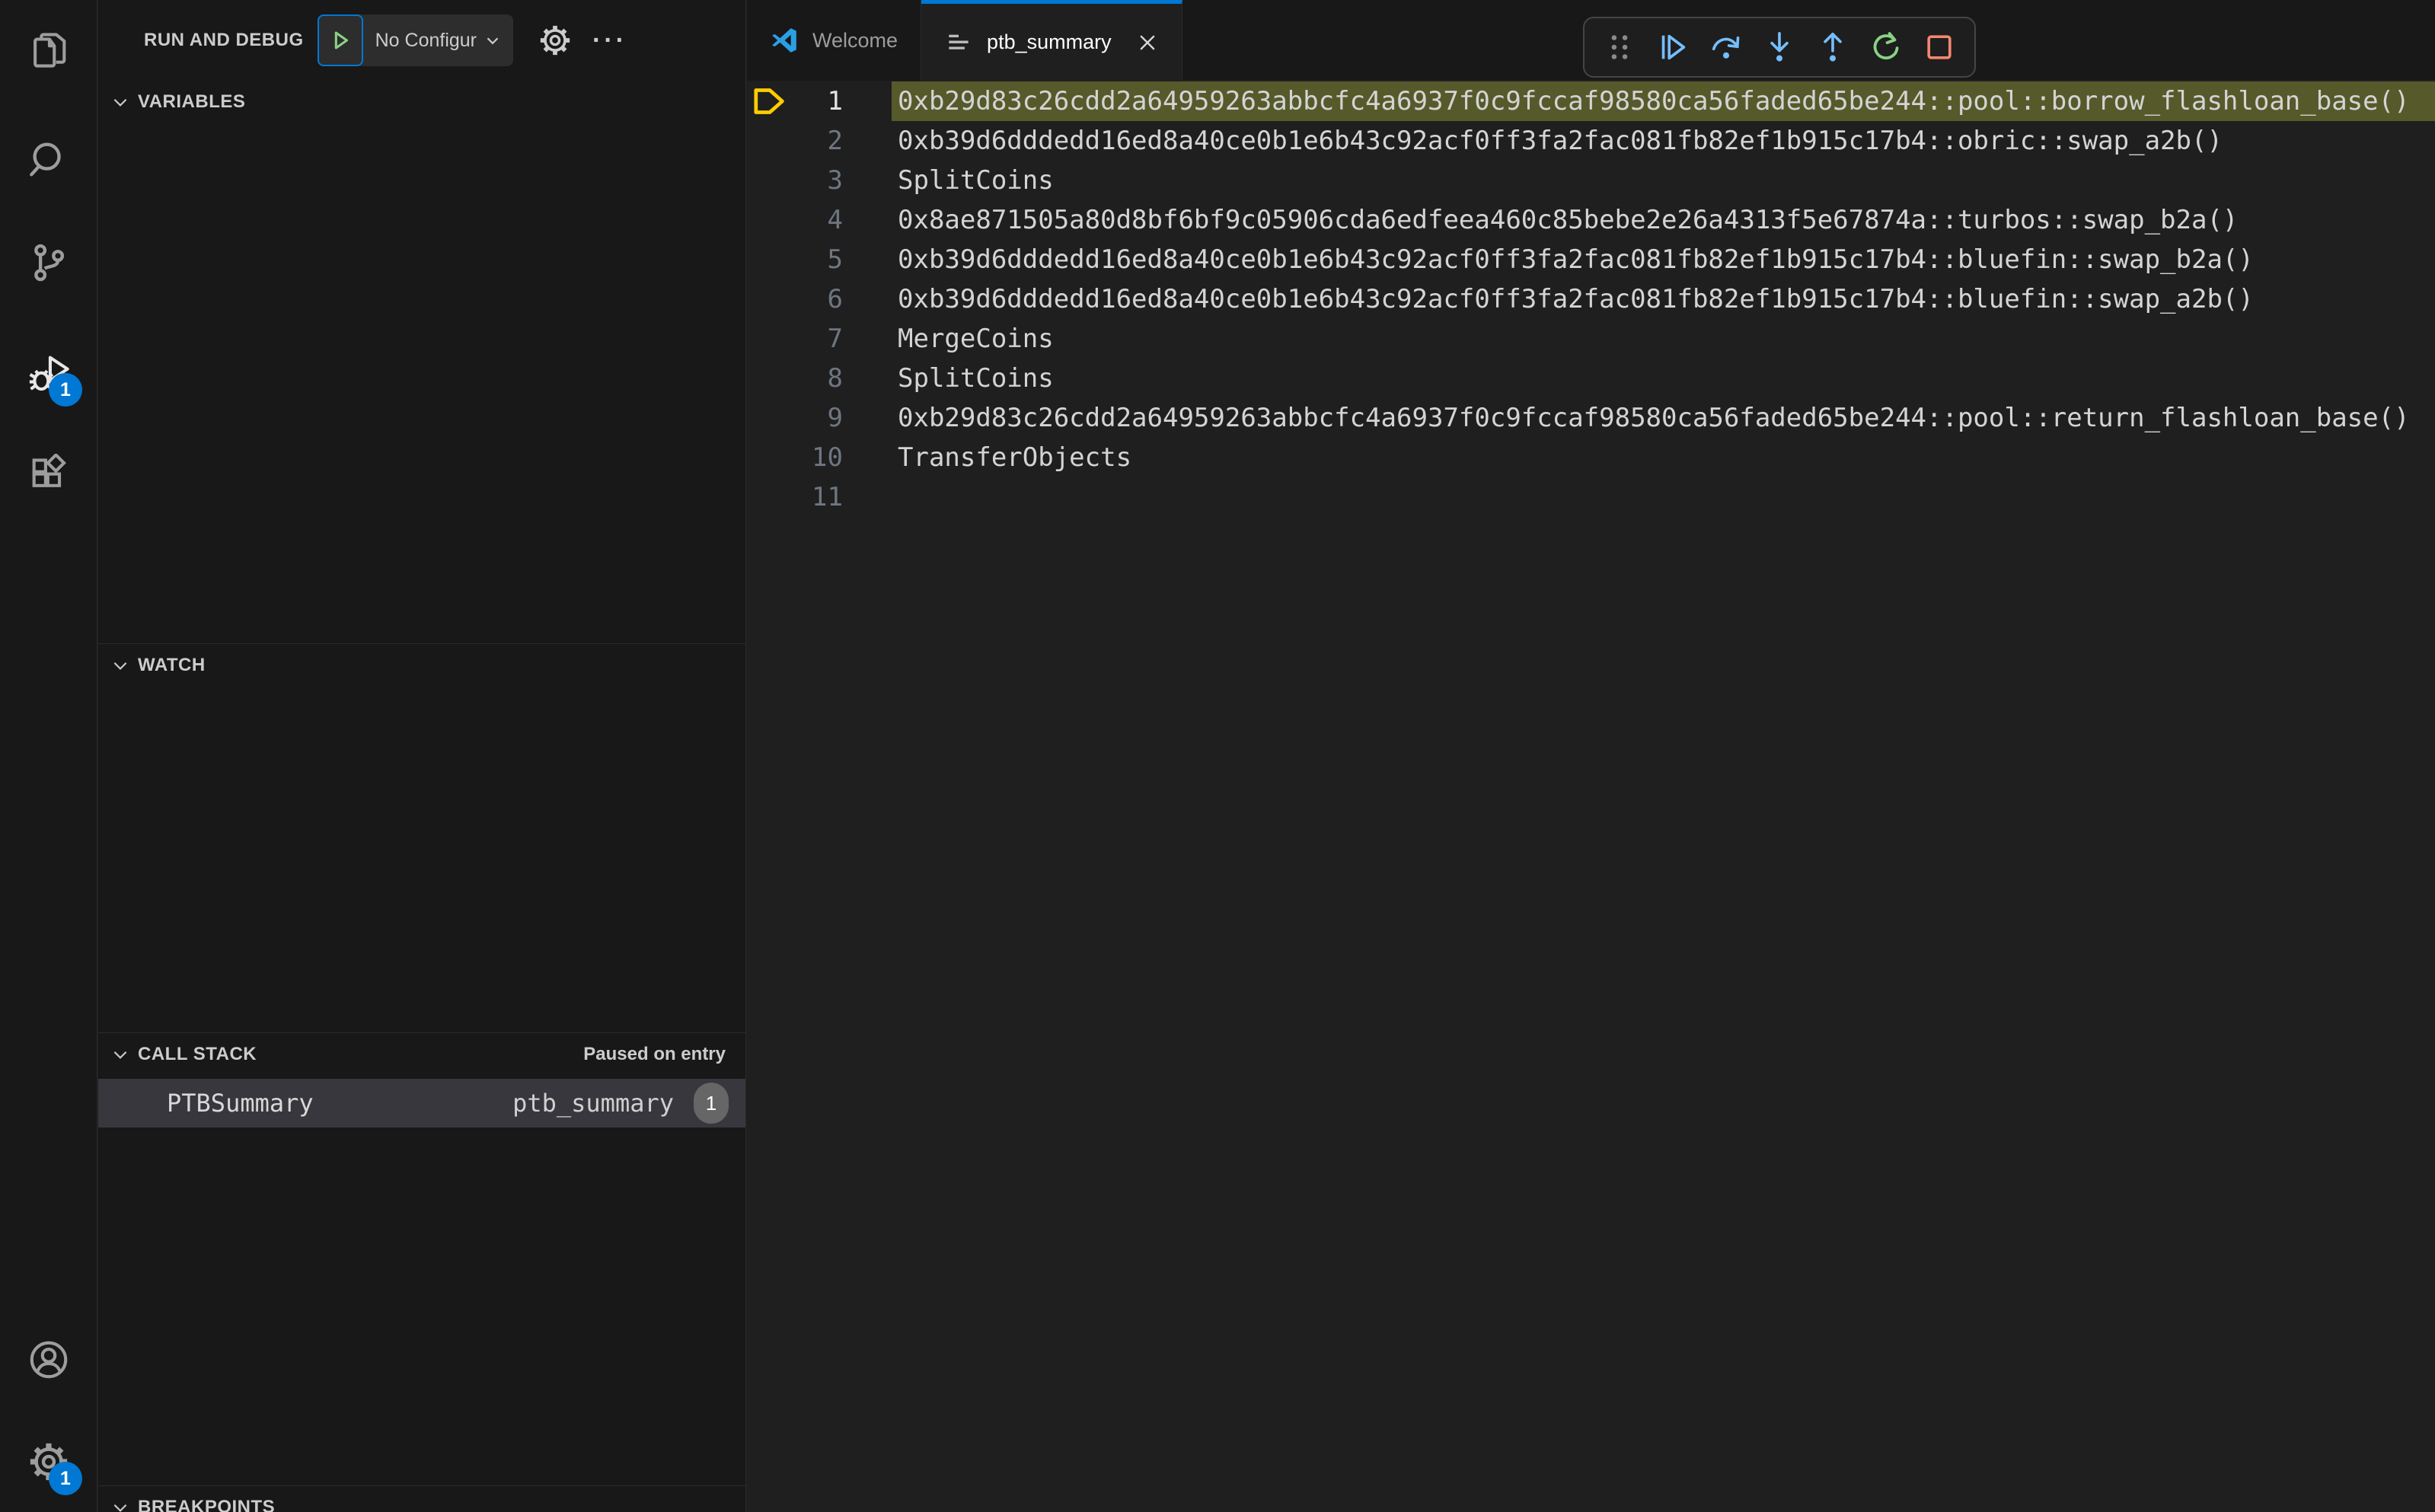 The width and height of the screenshot is (2435, 1512). What do you see at coordinates (421, 837) in the screenshot?
I see `watch-section: WATCH` at bounding box center [421, 837].